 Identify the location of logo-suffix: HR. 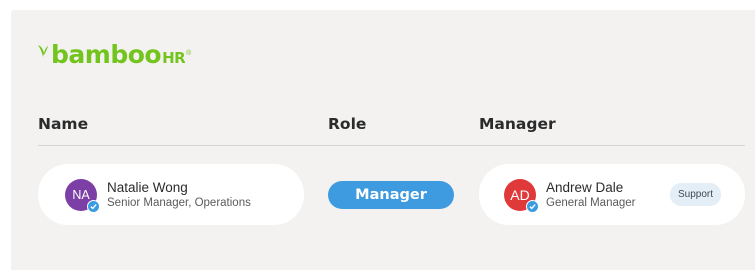
(174, 58).